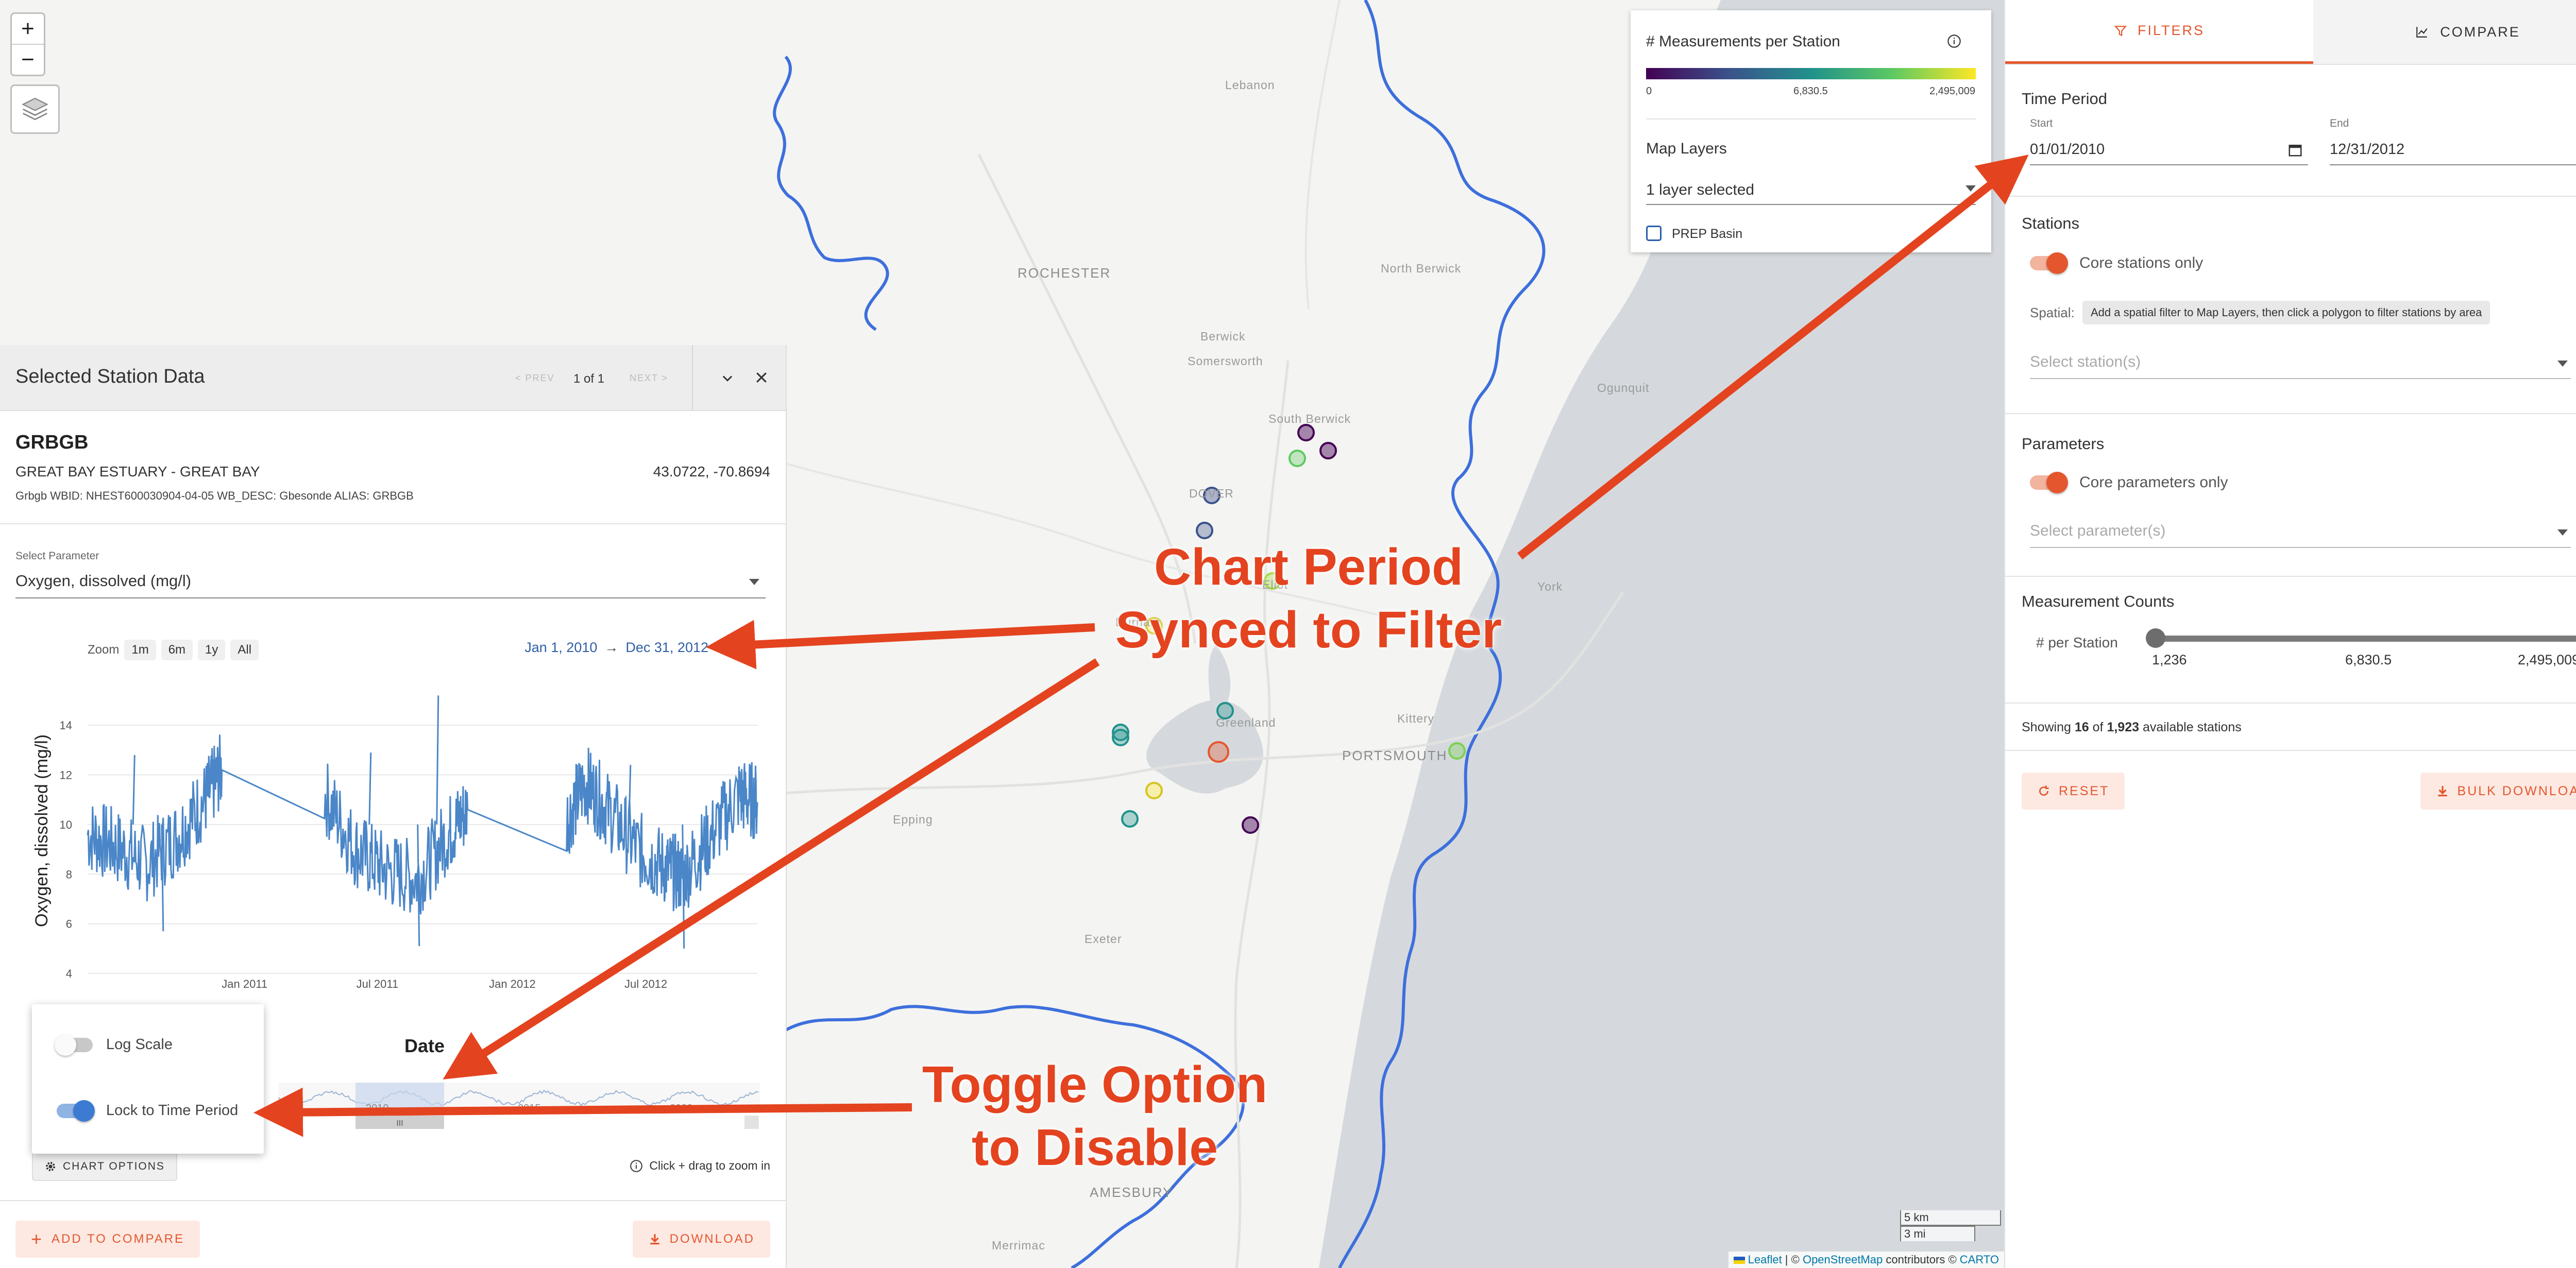 The image size is (2576, 1268). What do you see at coordinates (28, 59) in the screenshot?
I see `zoom-out-button: −` at bounding box center [28, 59].